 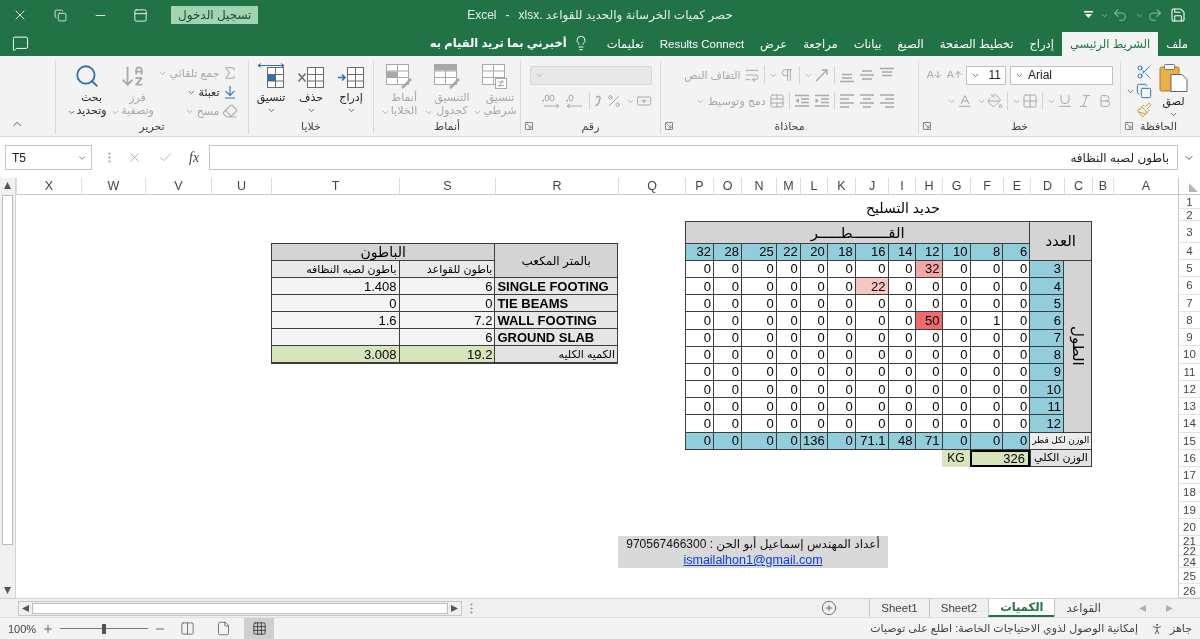 What do you see at coordinates (215, 15) in the screenshot?
I see `sign-in-button: تسجيل الدخول` at bounding box center [215, 15].